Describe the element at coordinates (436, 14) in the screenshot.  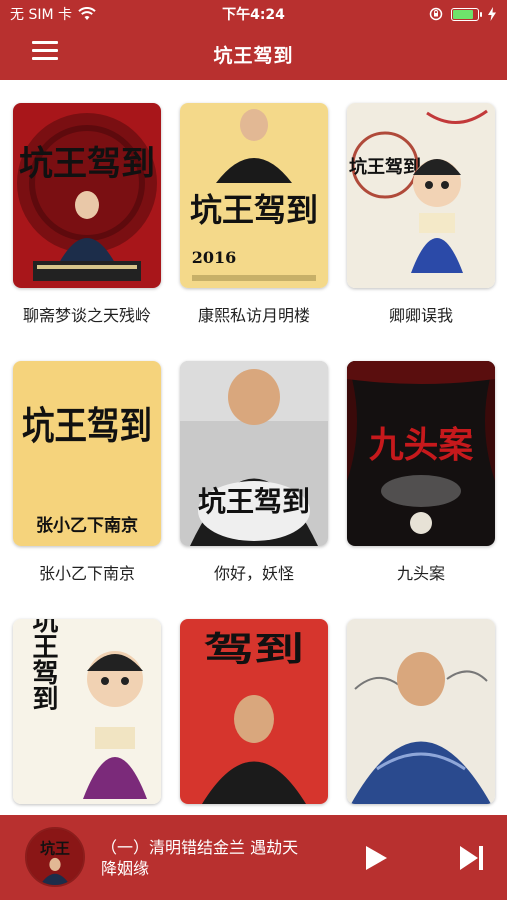
I see `orientation-lock-icon` at that location.